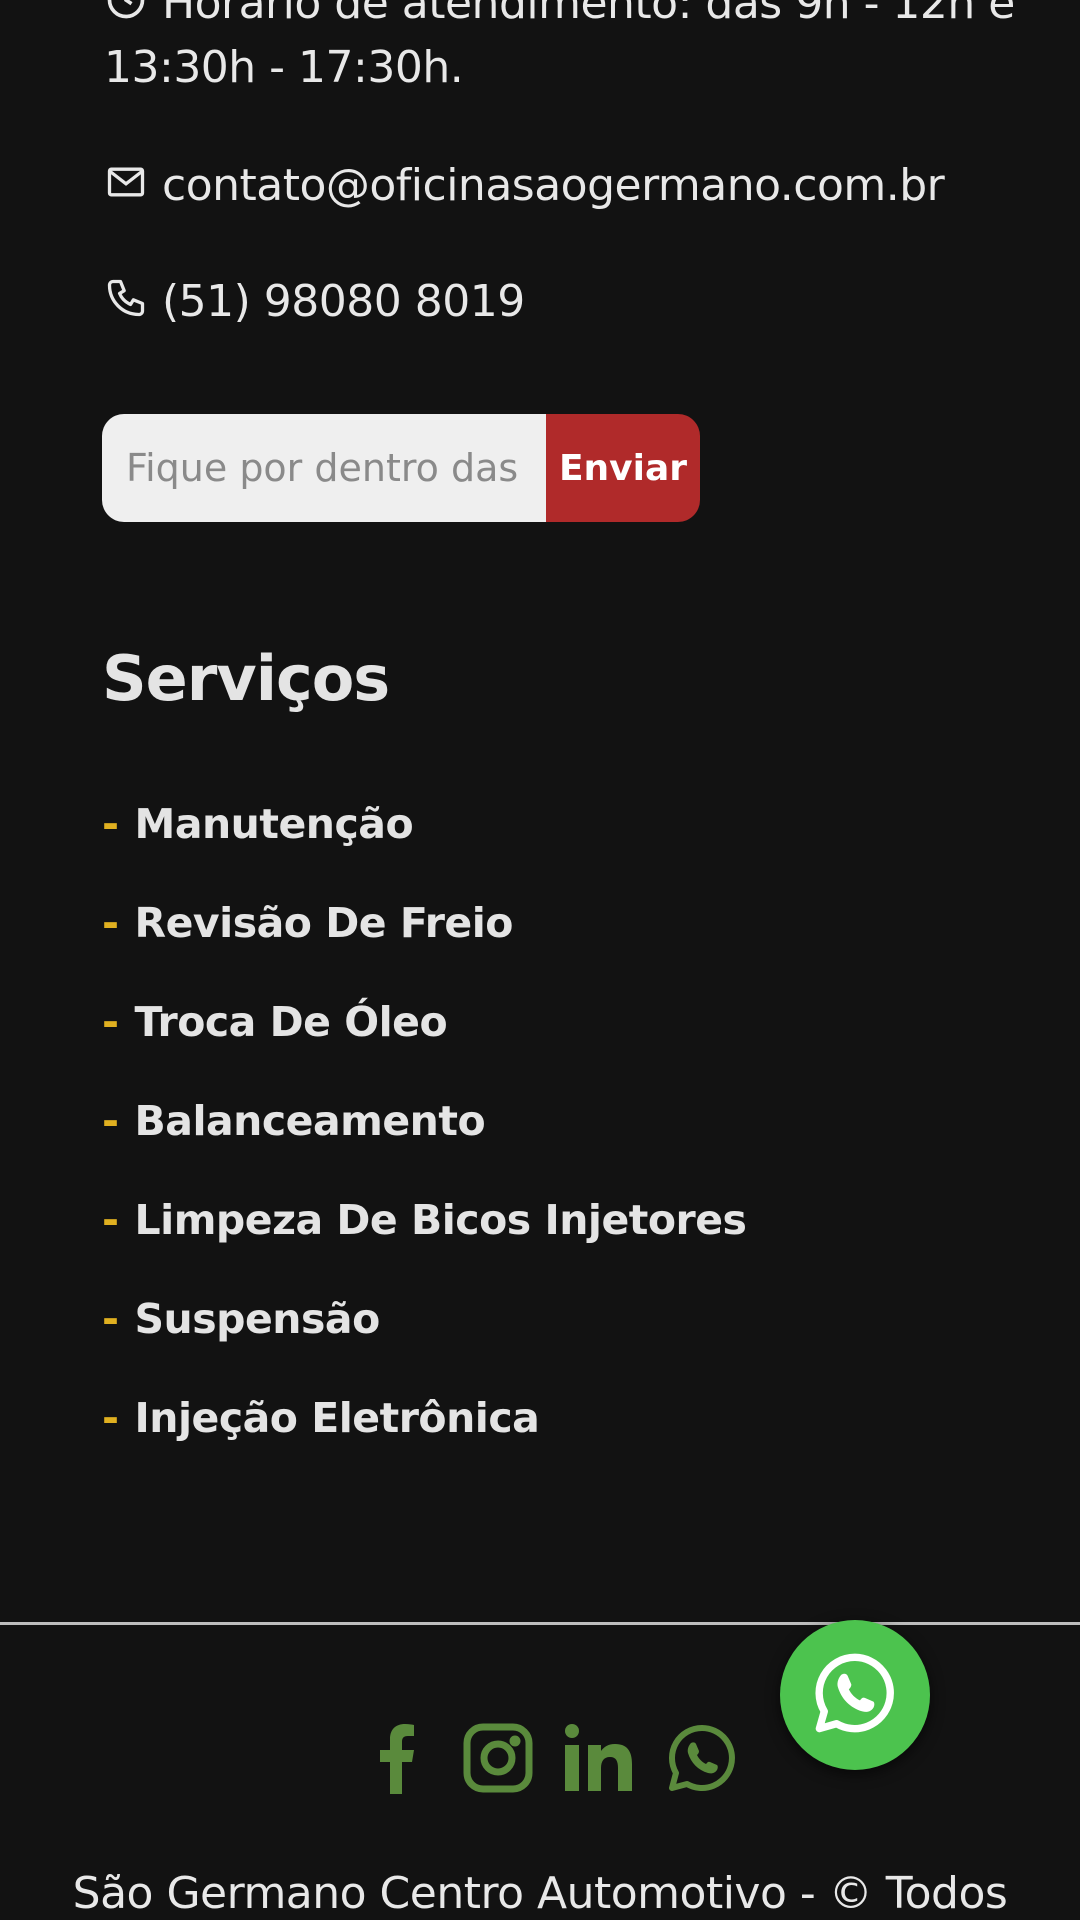 This screenshot has height=1920, width=1080. I want to click on list-item: - Manutenção, so click(424, 849).